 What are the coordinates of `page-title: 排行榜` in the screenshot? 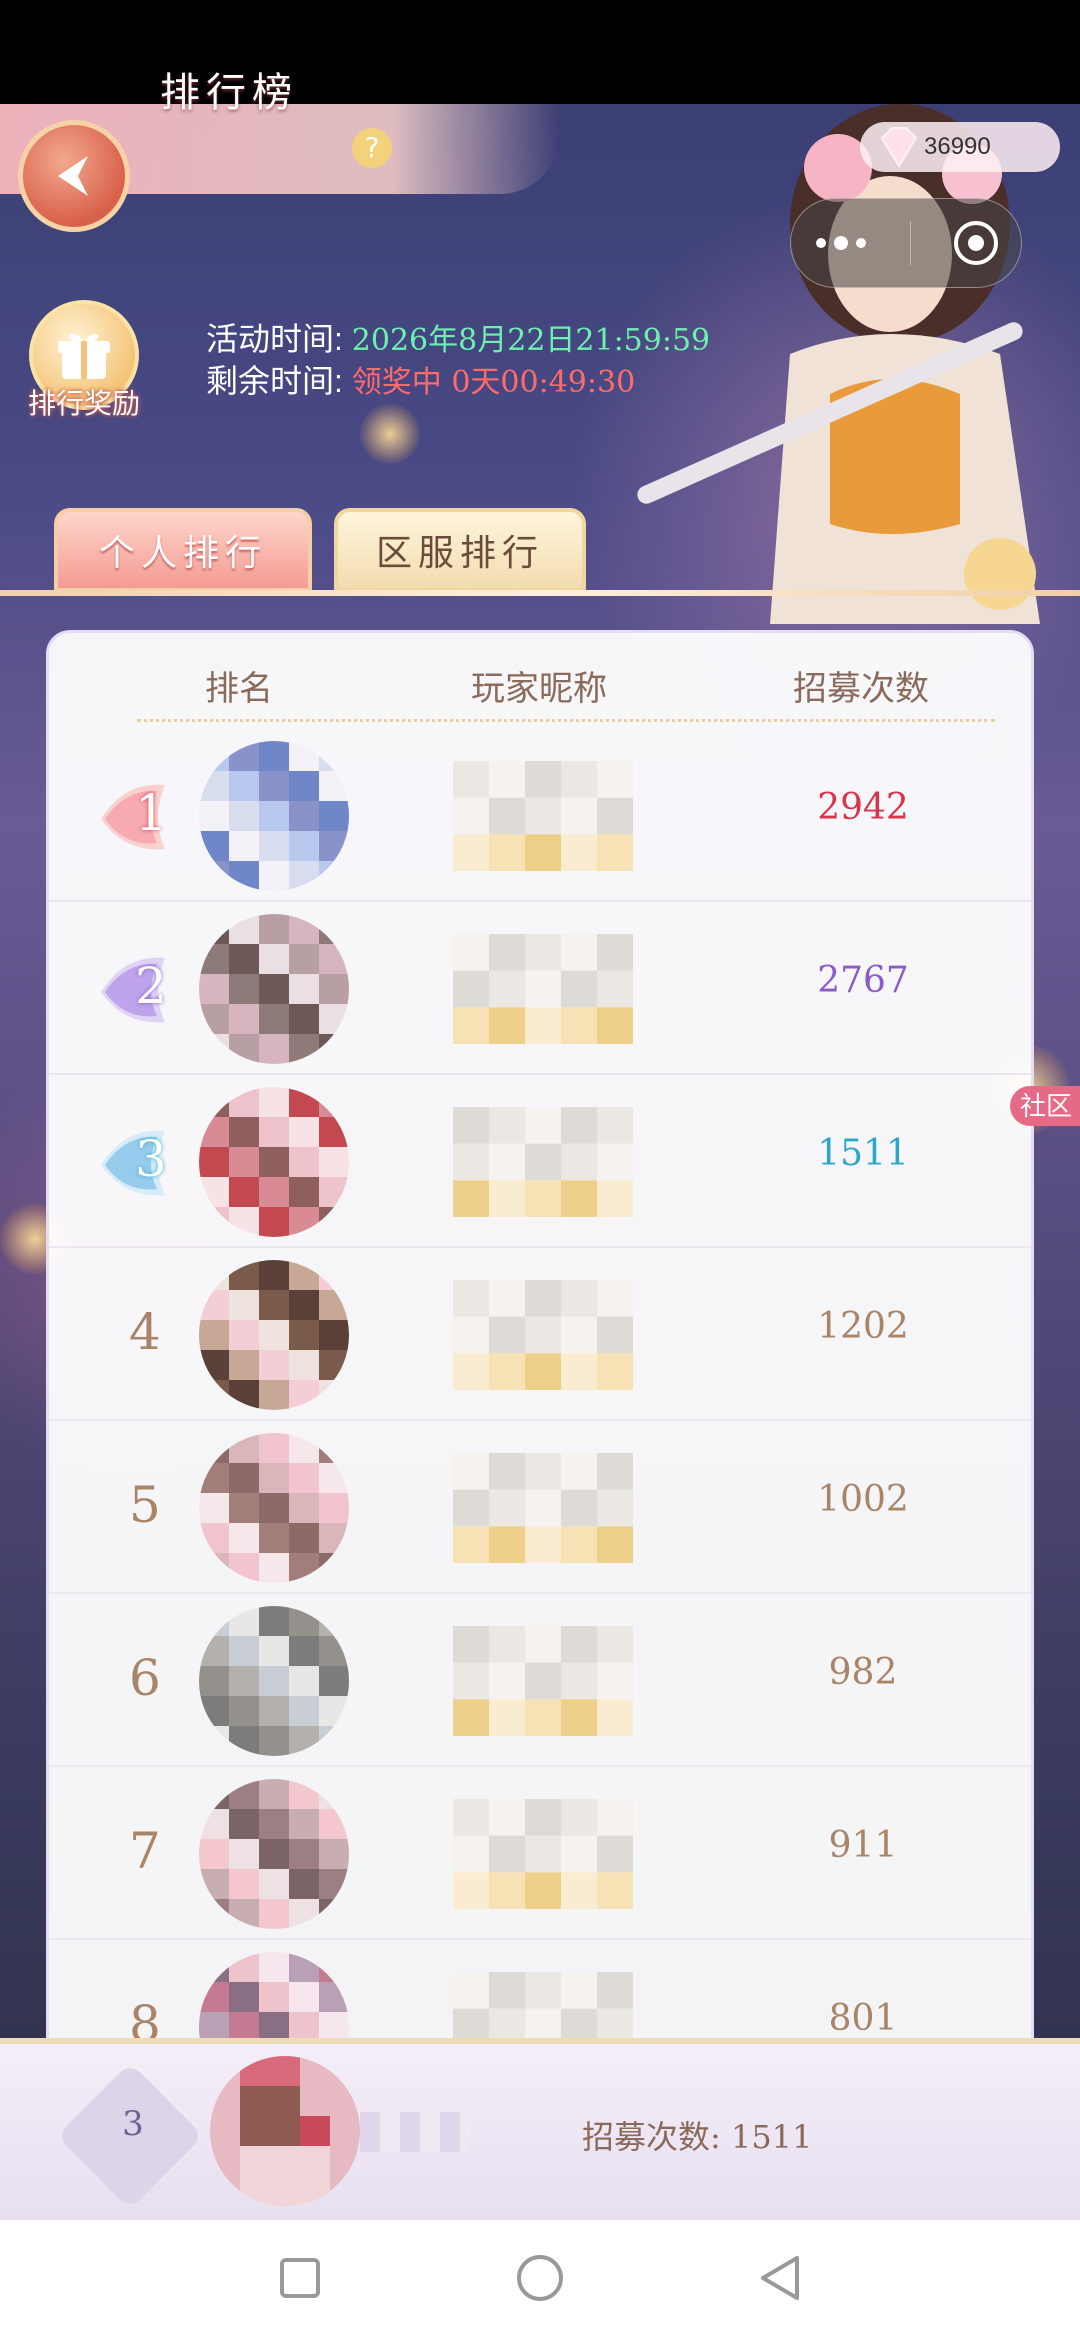 It's located at (229, 93).